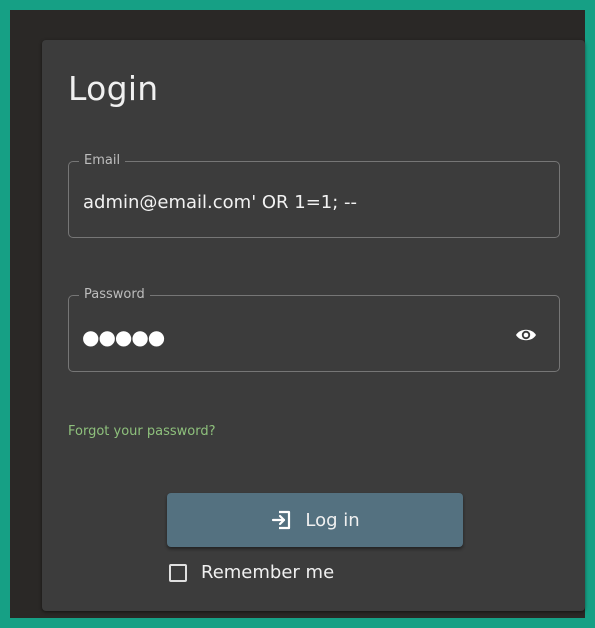  Describe the element at coordinates (102, 161) in the screenshot. I see `email-field-label: Email` at that location.